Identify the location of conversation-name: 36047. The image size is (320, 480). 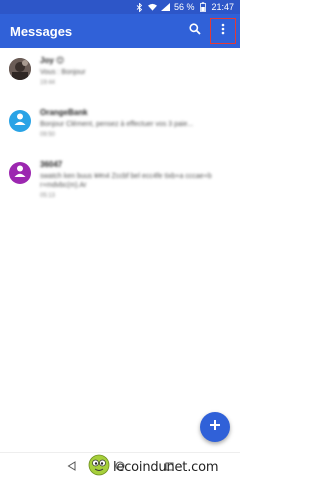
(51, 164).